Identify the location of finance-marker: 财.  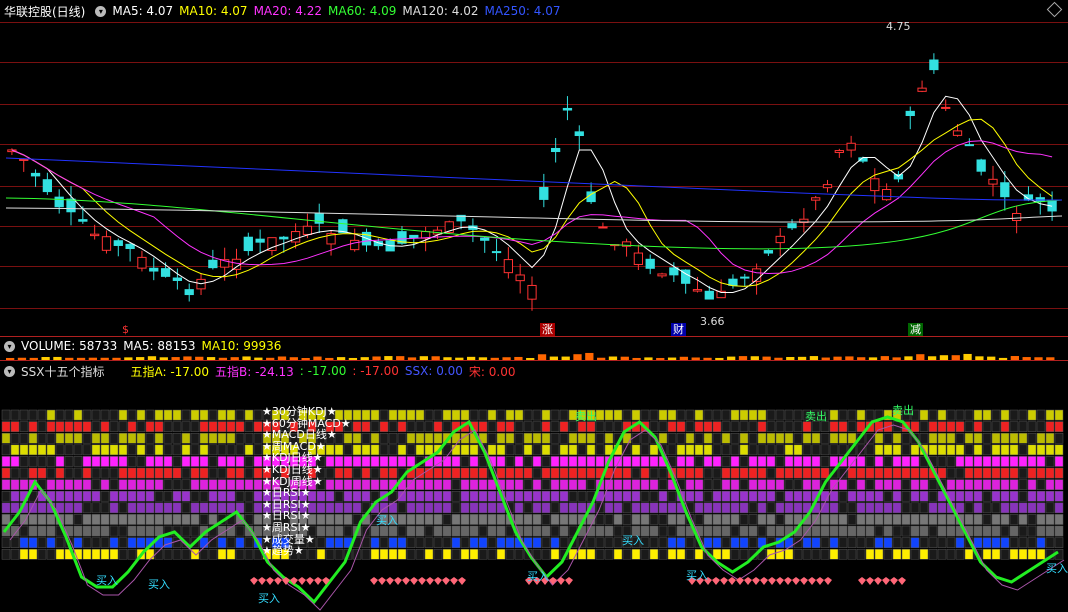
(678, 329).